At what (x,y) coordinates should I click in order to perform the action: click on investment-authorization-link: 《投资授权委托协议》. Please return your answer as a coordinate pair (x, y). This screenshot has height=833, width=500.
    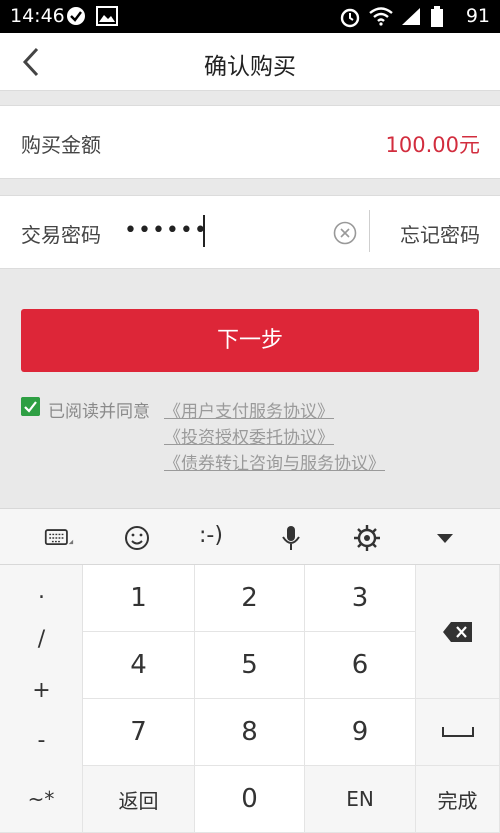
    Looking at the image, I should click on (249, 435).